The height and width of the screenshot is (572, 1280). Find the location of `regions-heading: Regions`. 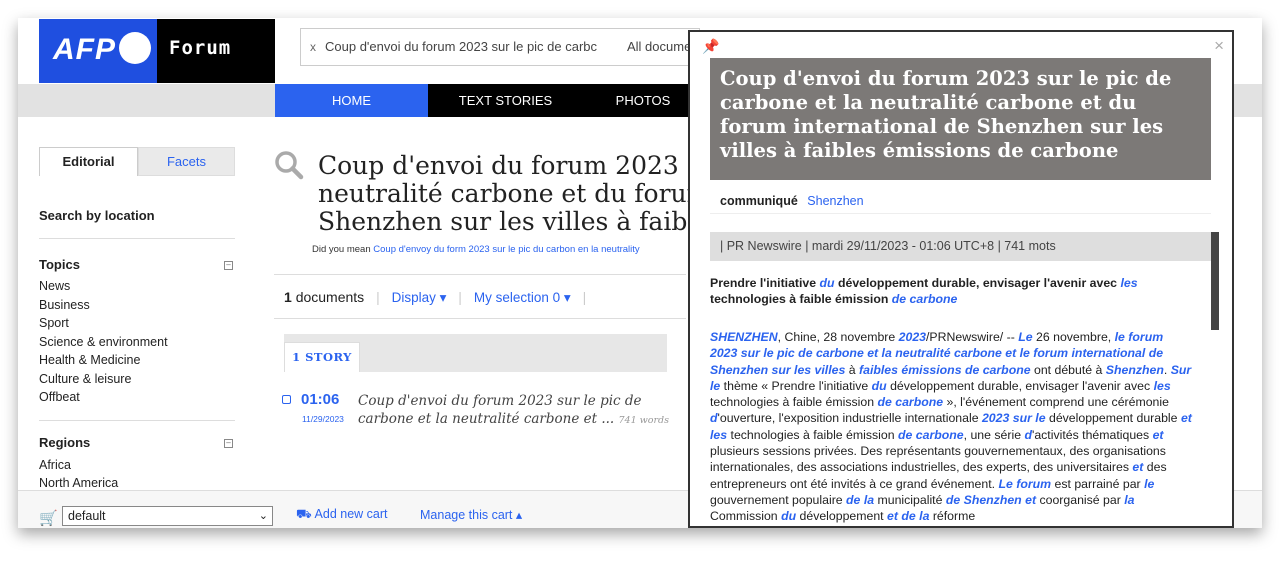

regions-heading: Regions is located at coordinates (65, 442).